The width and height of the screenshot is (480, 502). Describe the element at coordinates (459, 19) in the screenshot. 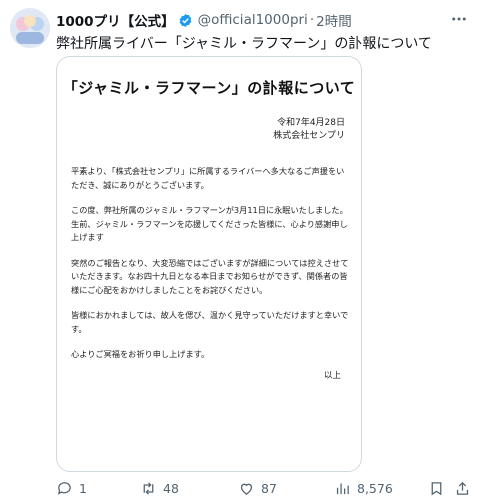

I see `more-icon` at that location.